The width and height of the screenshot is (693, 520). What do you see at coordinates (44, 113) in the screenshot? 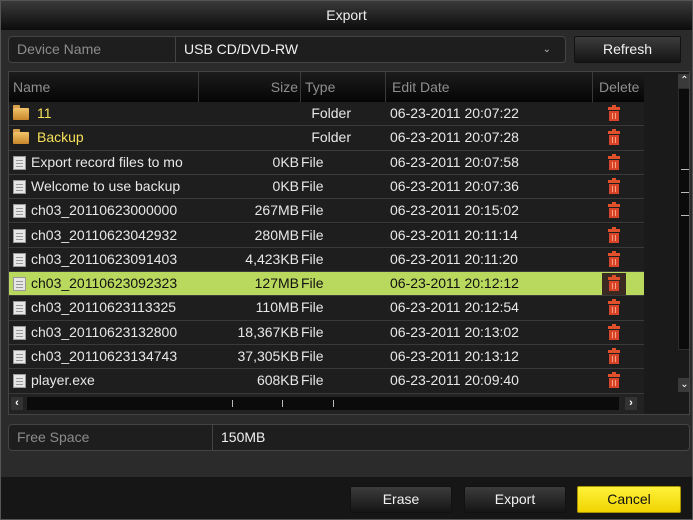
I see `row-name-text: 11` at bounding box center [44, 113].